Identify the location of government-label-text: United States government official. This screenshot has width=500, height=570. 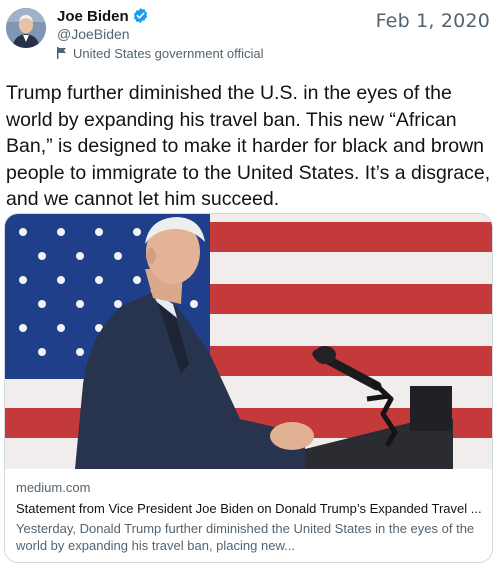
(168, 53).